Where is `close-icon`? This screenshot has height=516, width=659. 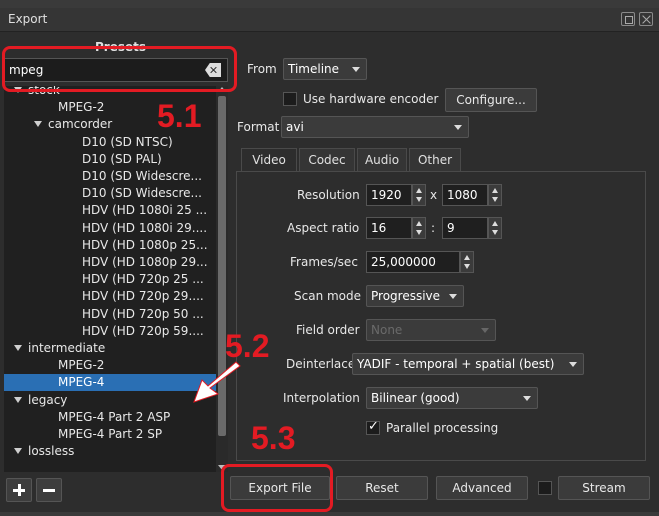
close-icon is located at coordinates (646, 19).